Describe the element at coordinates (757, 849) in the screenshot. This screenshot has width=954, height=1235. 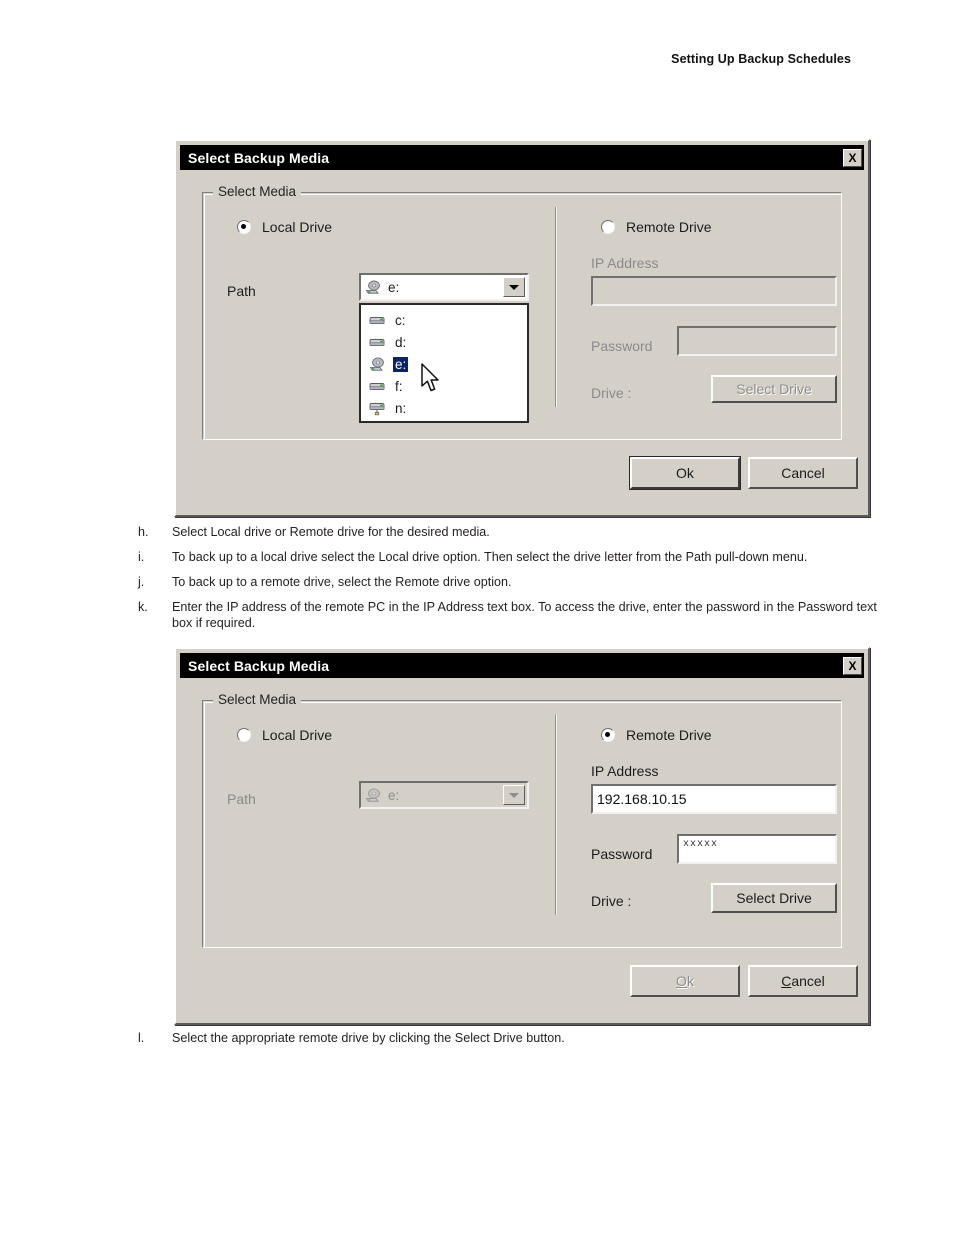
I see `password-input: xxxxx` at that location.